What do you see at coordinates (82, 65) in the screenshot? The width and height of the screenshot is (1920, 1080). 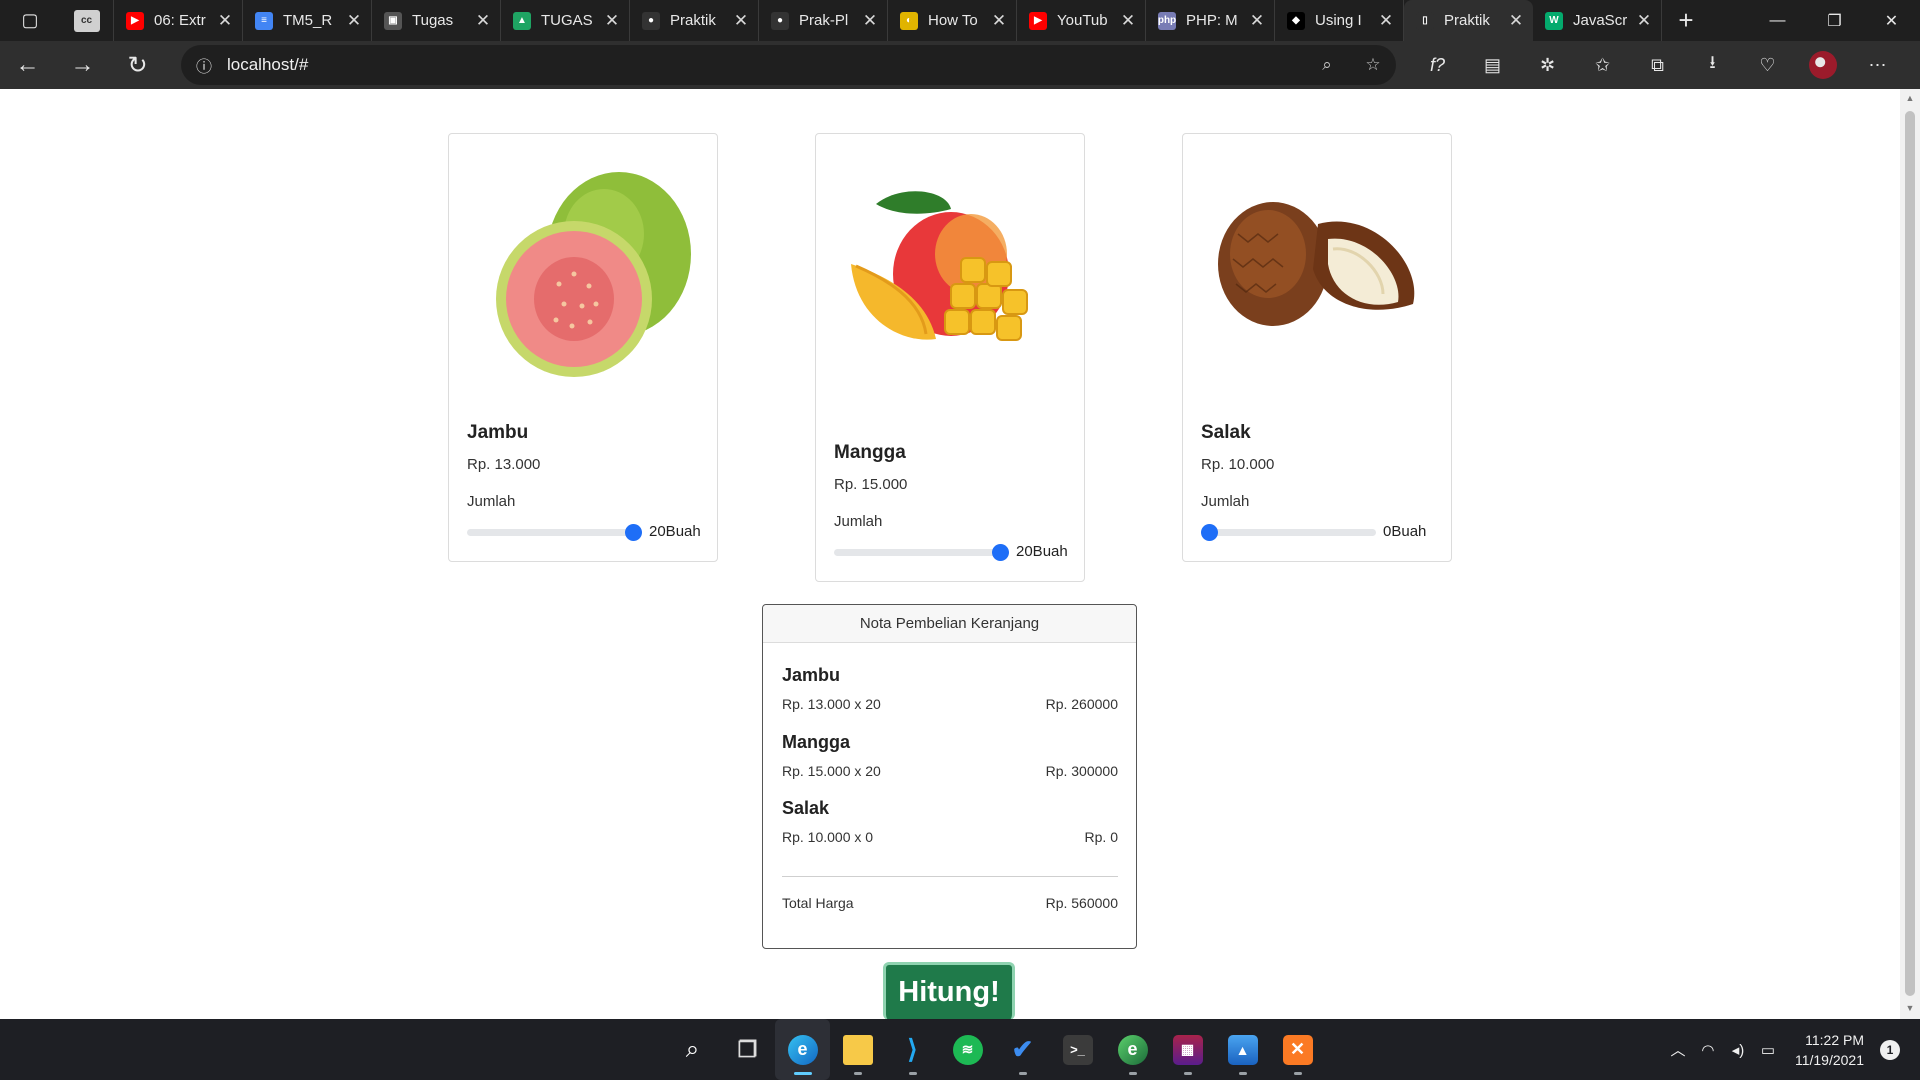 I see `forward-button: →` at bounding box center [82, 65].